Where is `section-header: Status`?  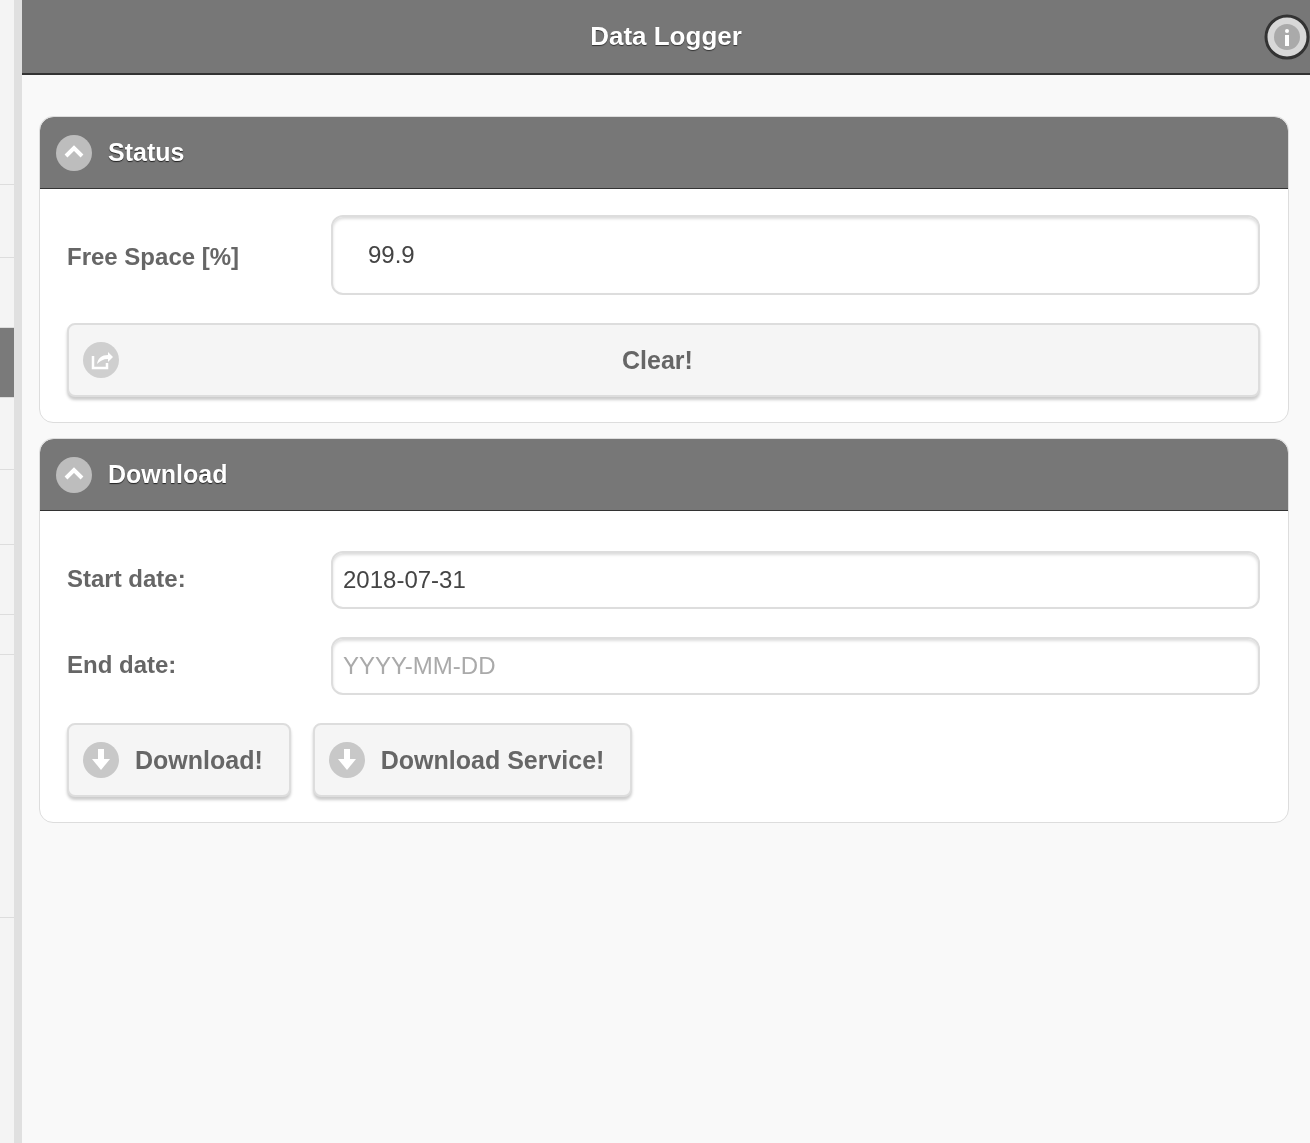
section-header: Status is located at coordinates (664, 153).